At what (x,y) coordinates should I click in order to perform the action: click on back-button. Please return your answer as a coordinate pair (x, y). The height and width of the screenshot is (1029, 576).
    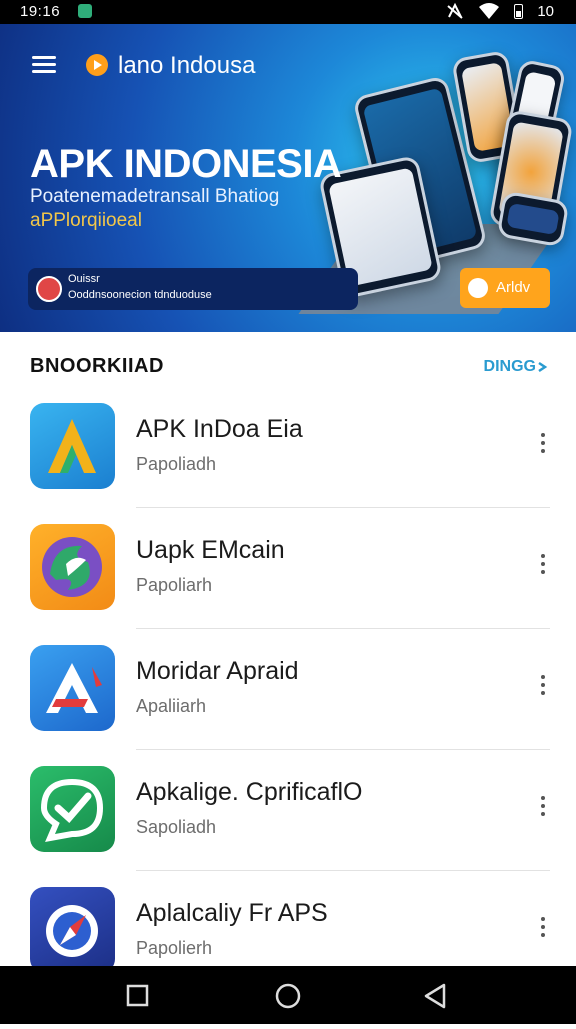
    Looking at the image, I should click on (436, 995).